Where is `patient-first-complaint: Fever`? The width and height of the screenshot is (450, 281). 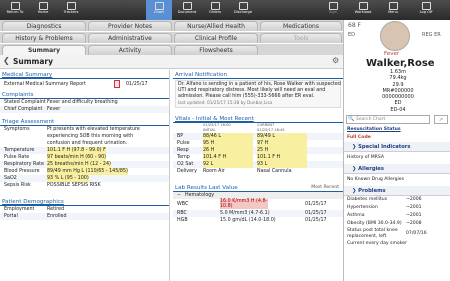 patient-first-complaint: Fever is located at coordinates (392, 54).